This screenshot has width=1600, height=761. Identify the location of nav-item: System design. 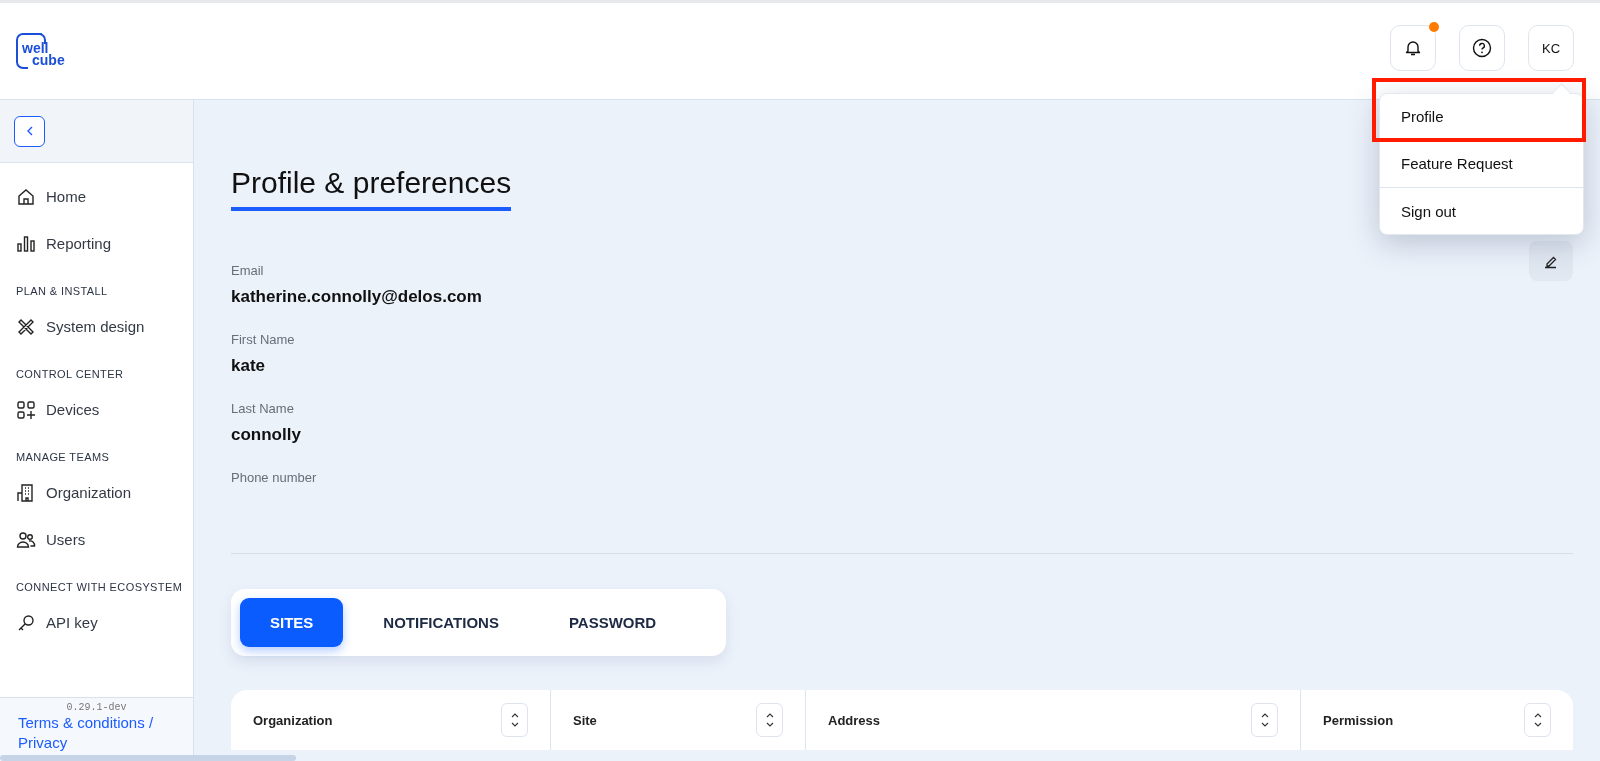
(96, 326).